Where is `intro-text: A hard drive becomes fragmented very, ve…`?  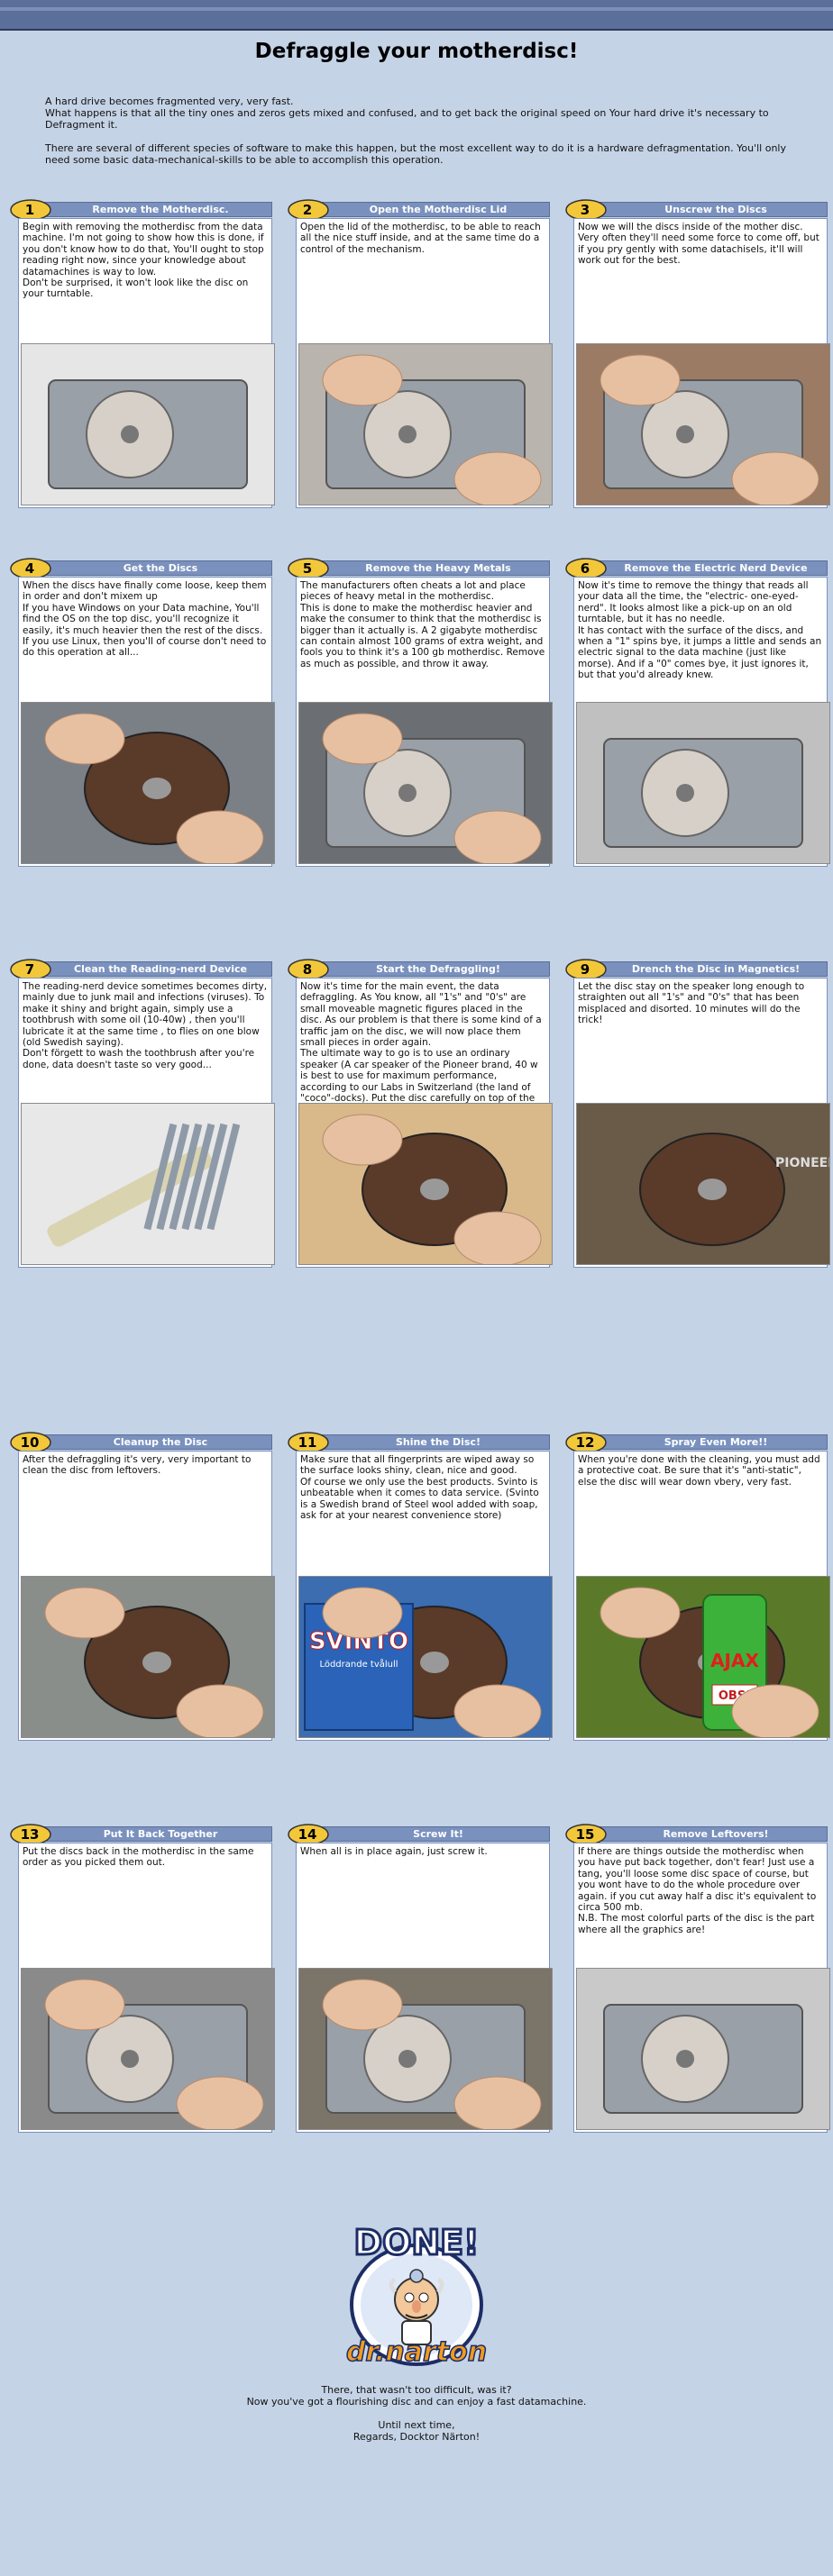
intro-text: A hard drive becomes fragmented very, ve… is located at coordinates (419, 136).